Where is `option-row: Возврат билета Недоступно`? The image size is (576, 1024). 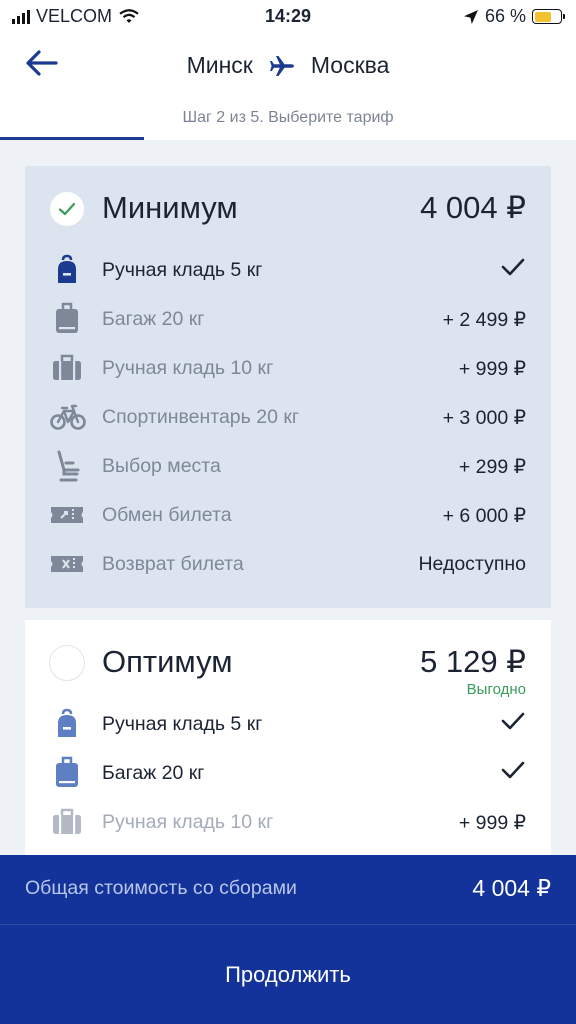
option-row: Возврат билета Недоступно is located at coordinates (288, 564).